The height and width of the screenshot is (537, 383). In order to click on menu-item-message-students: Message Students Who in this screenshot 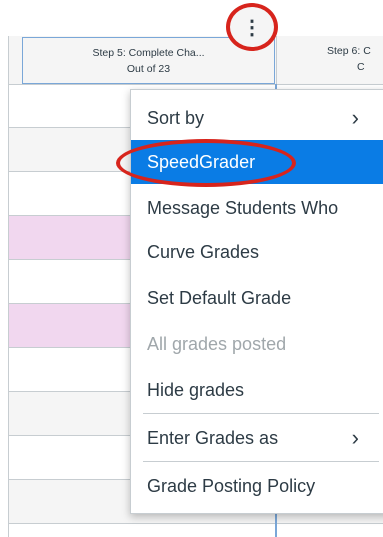, I will do `click(257, 208)`.